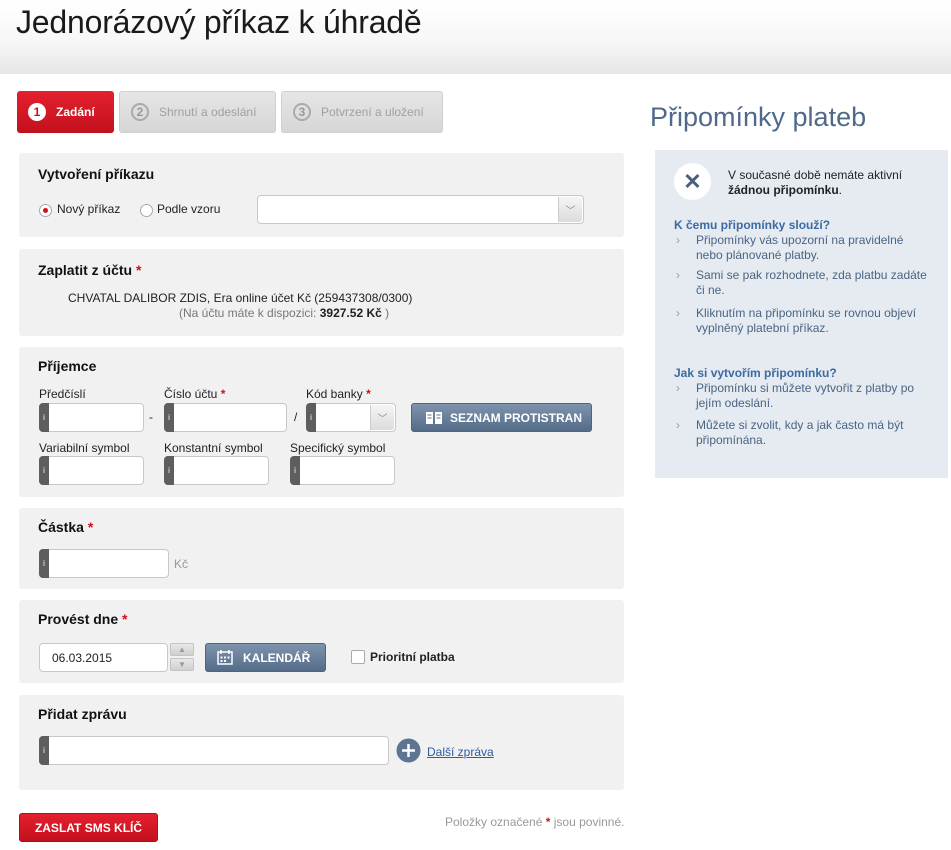 The height and width of the screenshot is (850, 951). What do you see at coordinates (91, 417) in the screenshot?
I see `prefix-input: i` at bounding box center [91, 417].